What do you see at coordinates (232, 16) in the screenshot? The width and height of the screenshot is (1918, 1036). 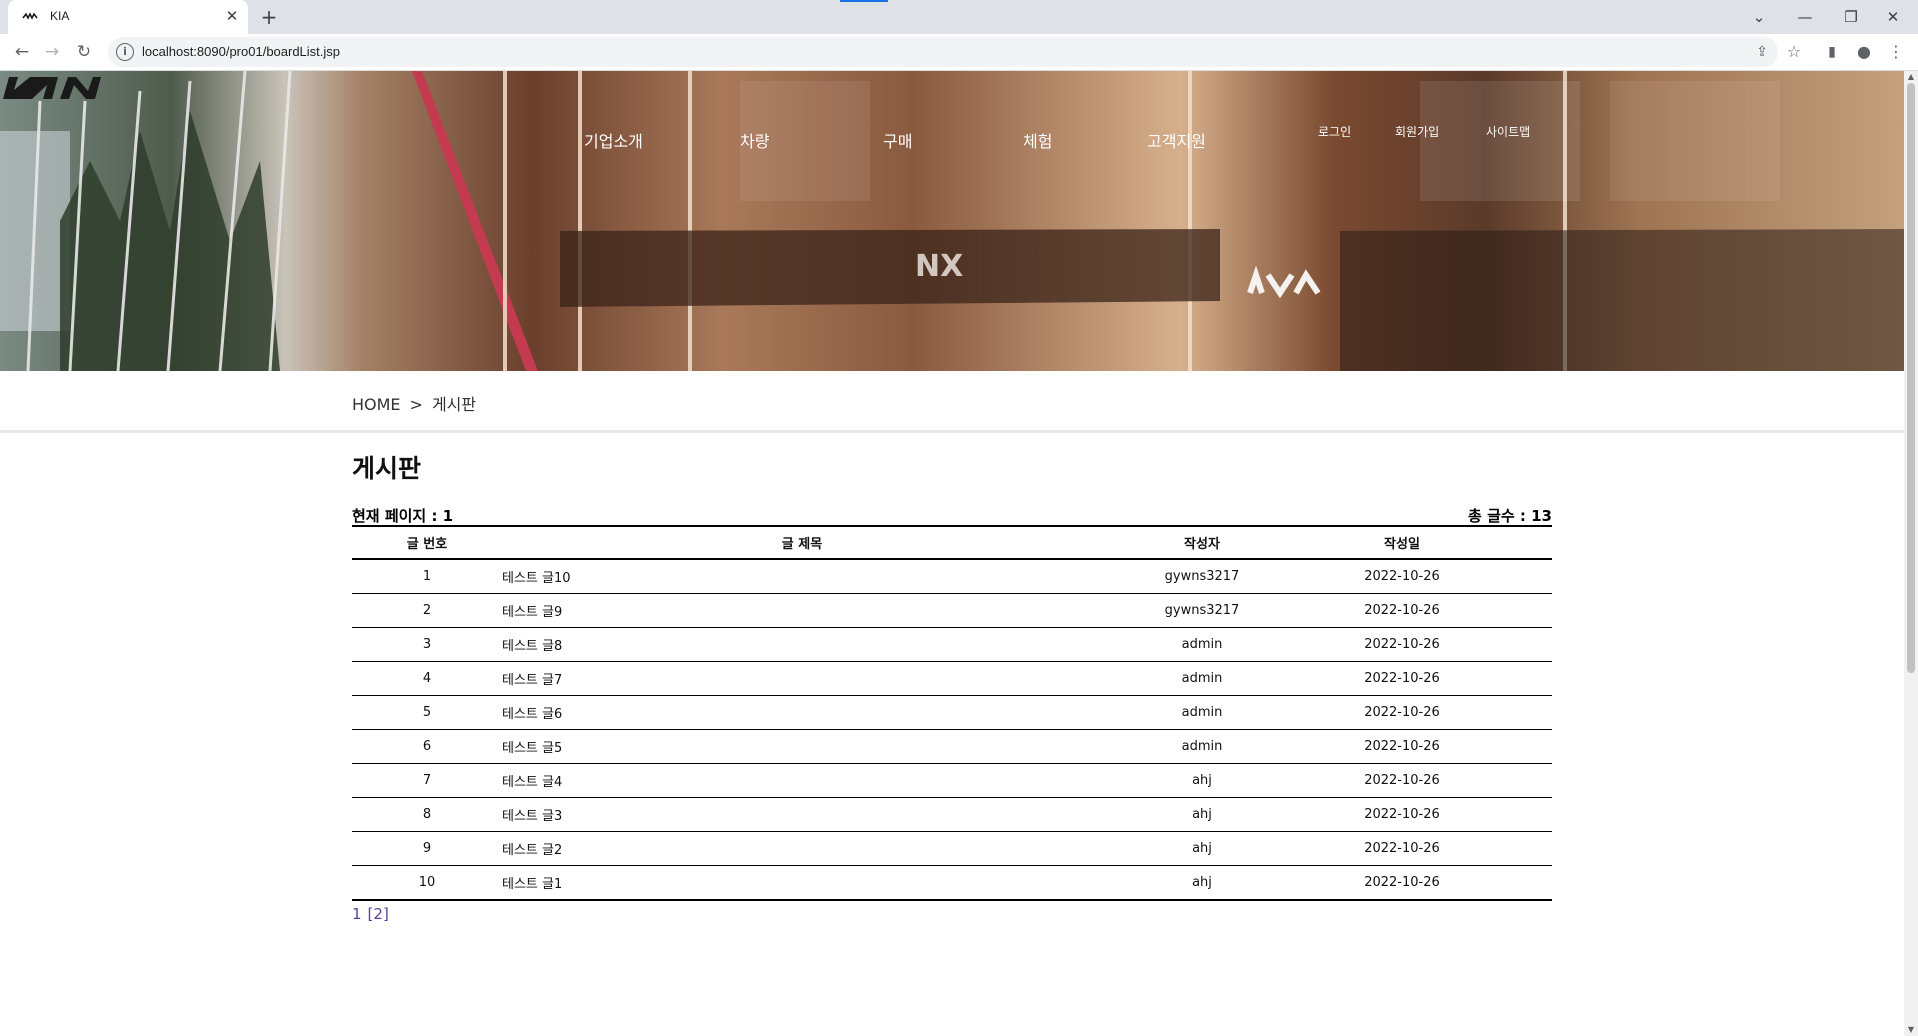 I see `tab-close-icon: ✕` at bounding box center [232, 16].